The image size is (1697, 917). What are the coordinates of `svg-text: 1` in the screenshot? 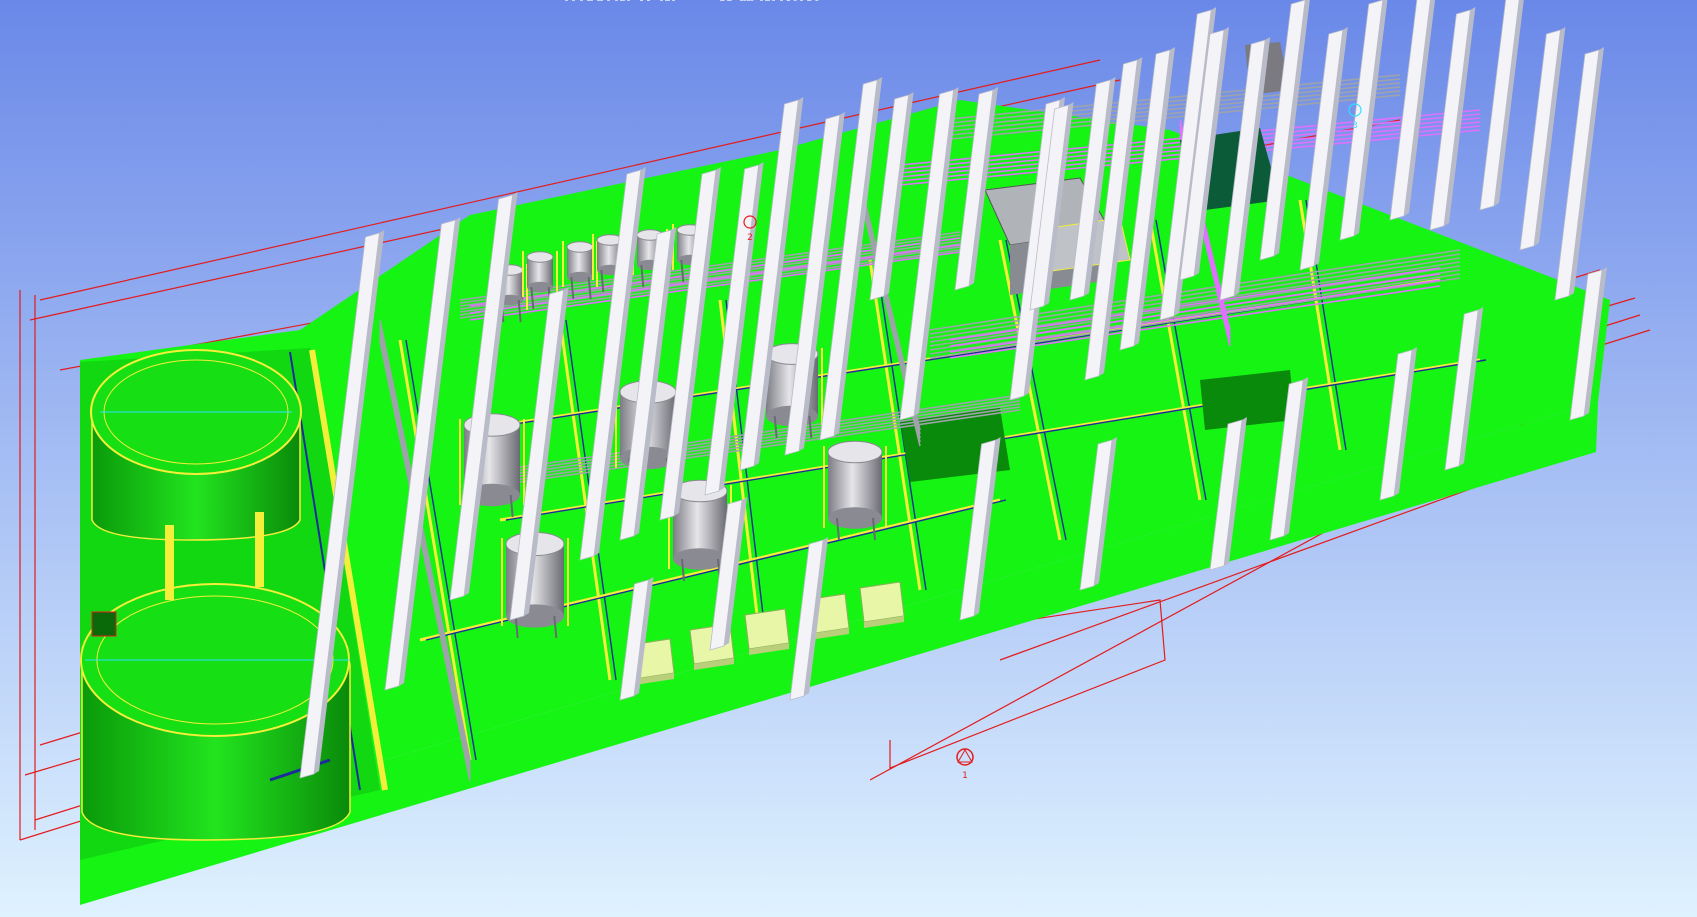 It's located at (965, 776).